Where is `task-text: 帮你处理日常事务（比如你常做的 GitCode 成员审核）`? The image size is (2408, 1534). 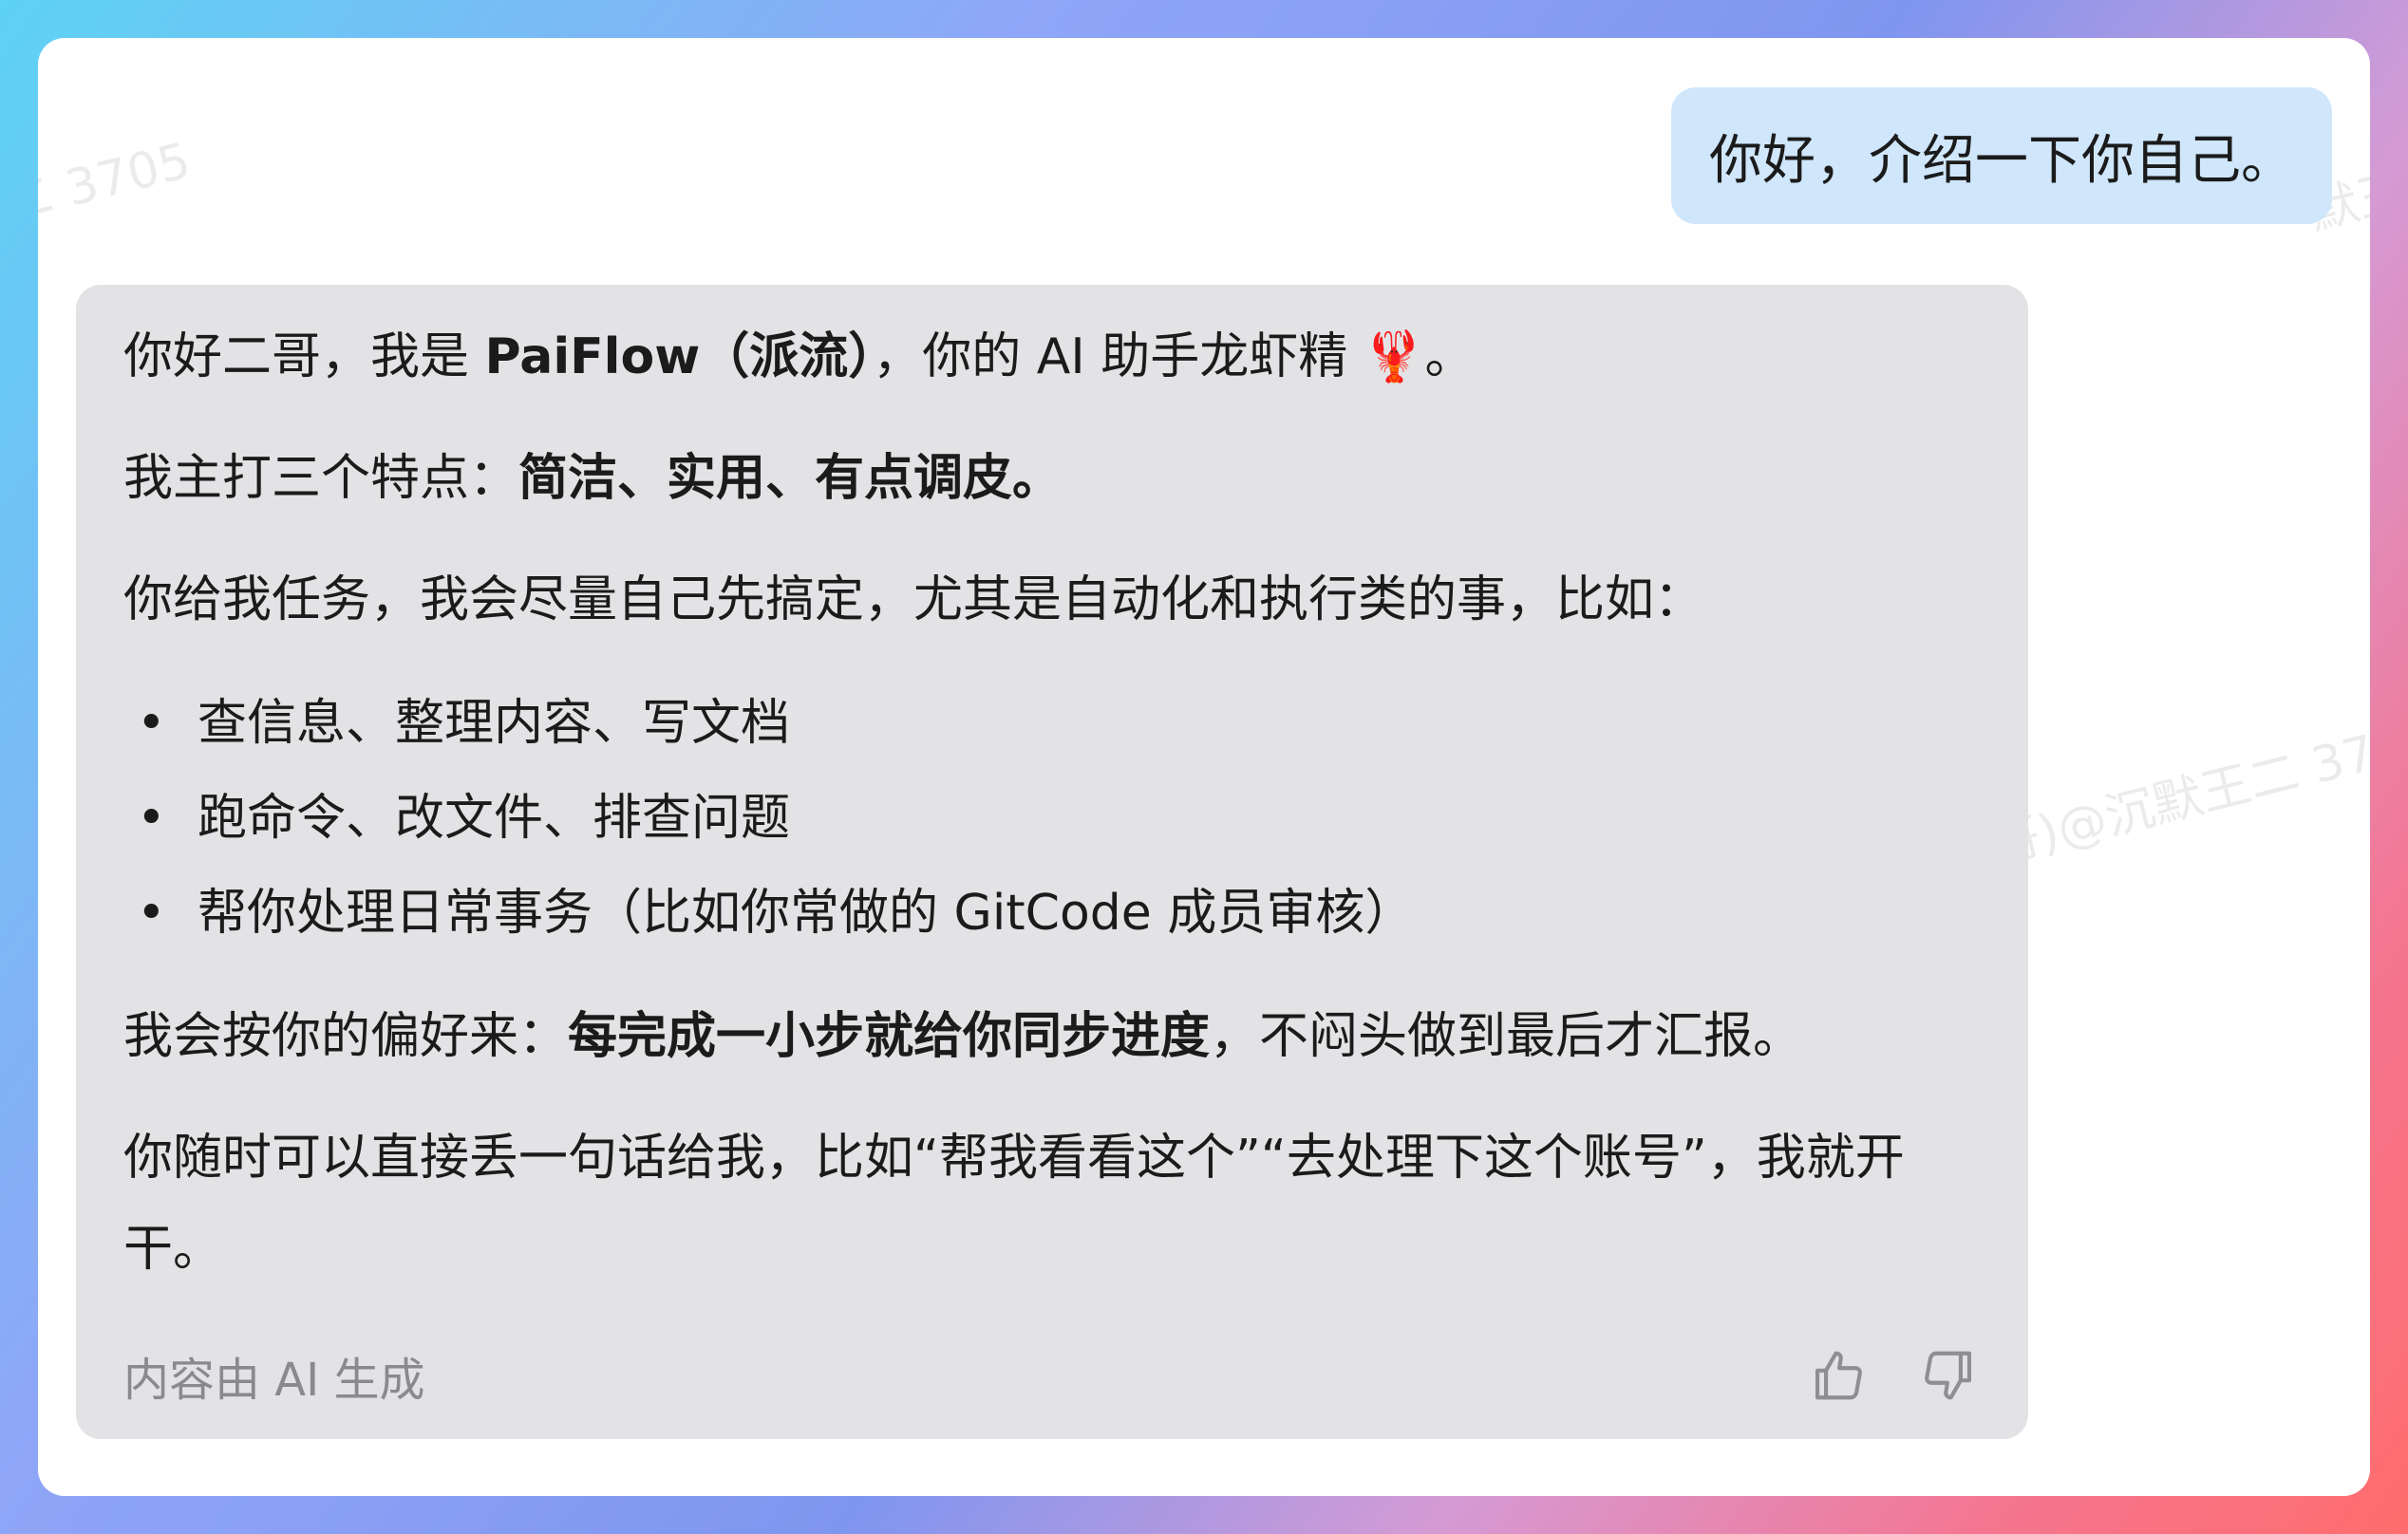 task-text: 帮你处理日常事务（比如你常做的 GitCode 成员审核） is located at coordinates (806, 913).